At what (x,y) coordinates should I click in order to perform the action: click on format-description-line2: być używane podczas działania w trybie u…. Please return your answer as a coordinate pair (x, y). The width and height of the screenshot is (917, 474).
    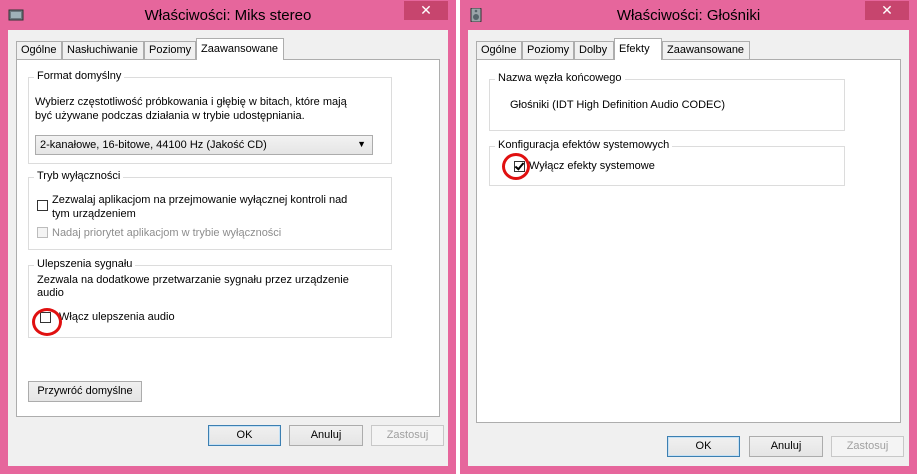
    Looking at the image, I should click on (170, 116).